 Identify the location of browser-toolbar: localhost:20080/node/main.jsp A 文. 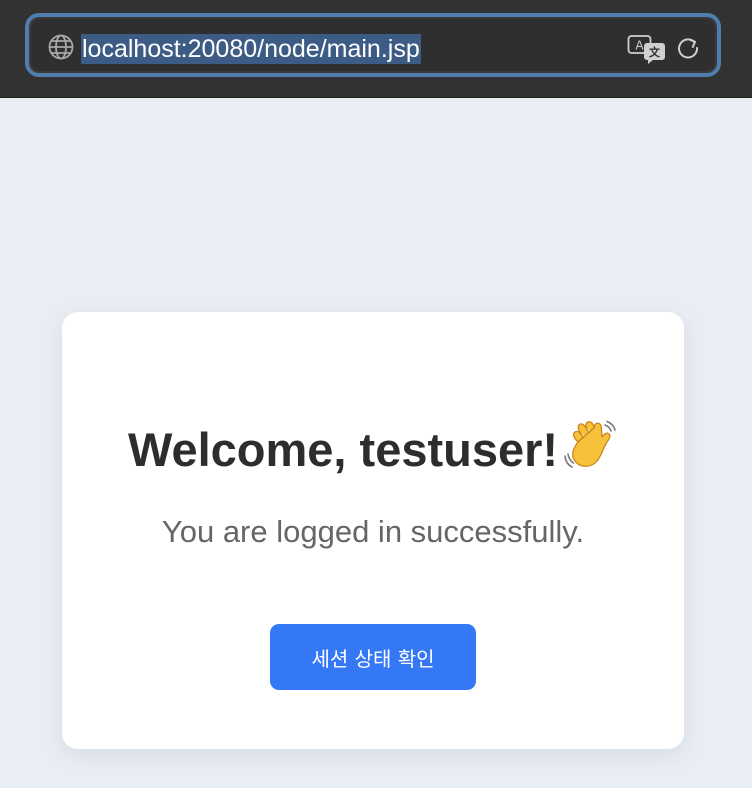
(376, 49).